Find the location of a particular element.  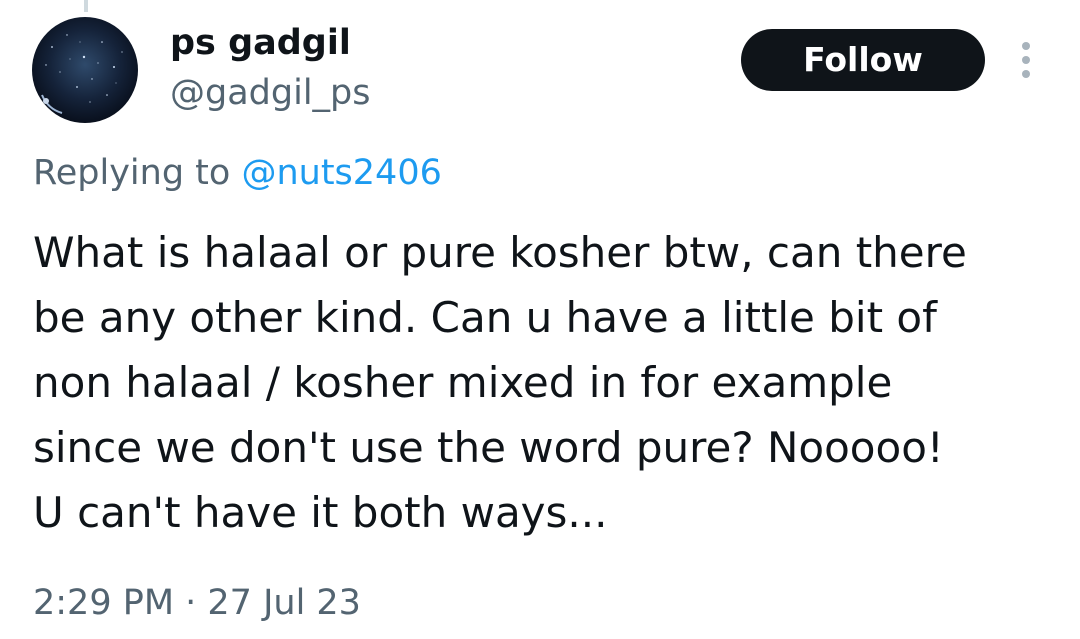

thread-connector-line is located at coordinates (86, 6).